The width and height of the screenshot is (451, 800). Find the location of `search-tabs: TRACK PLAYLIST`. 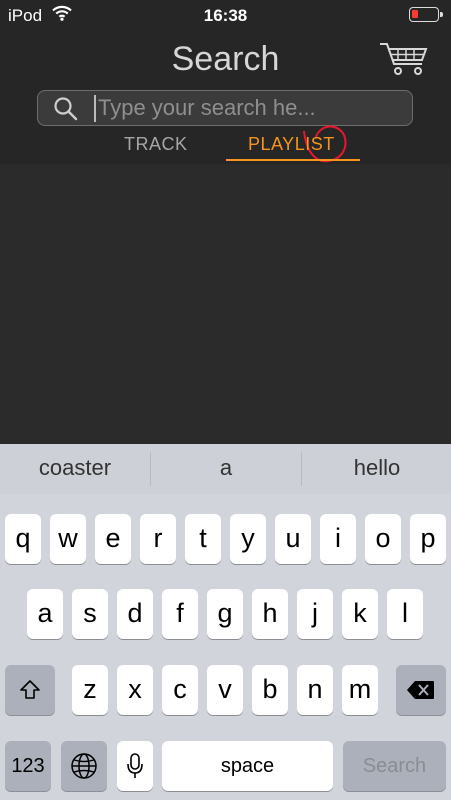

search-tabs: TRACK PLAYLIST is located at coordinates (225, 147).